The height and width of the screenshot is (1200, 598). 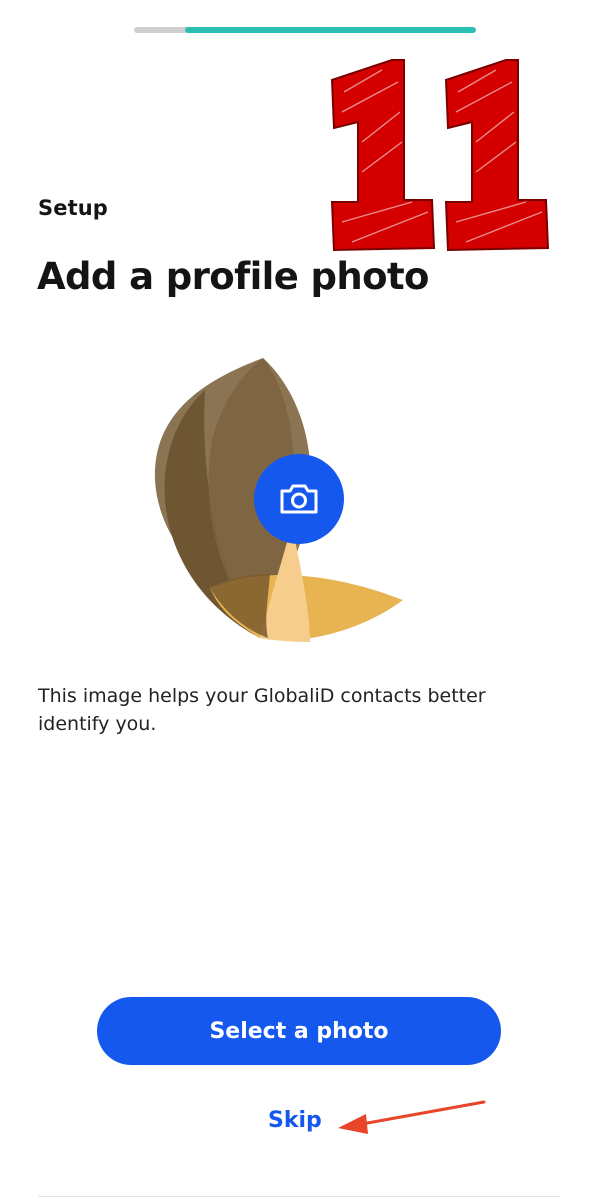 What do you see at coordinates (73, 208) in the screenshot?
I see `section-label: Setup` at bounding box center [73, 208].